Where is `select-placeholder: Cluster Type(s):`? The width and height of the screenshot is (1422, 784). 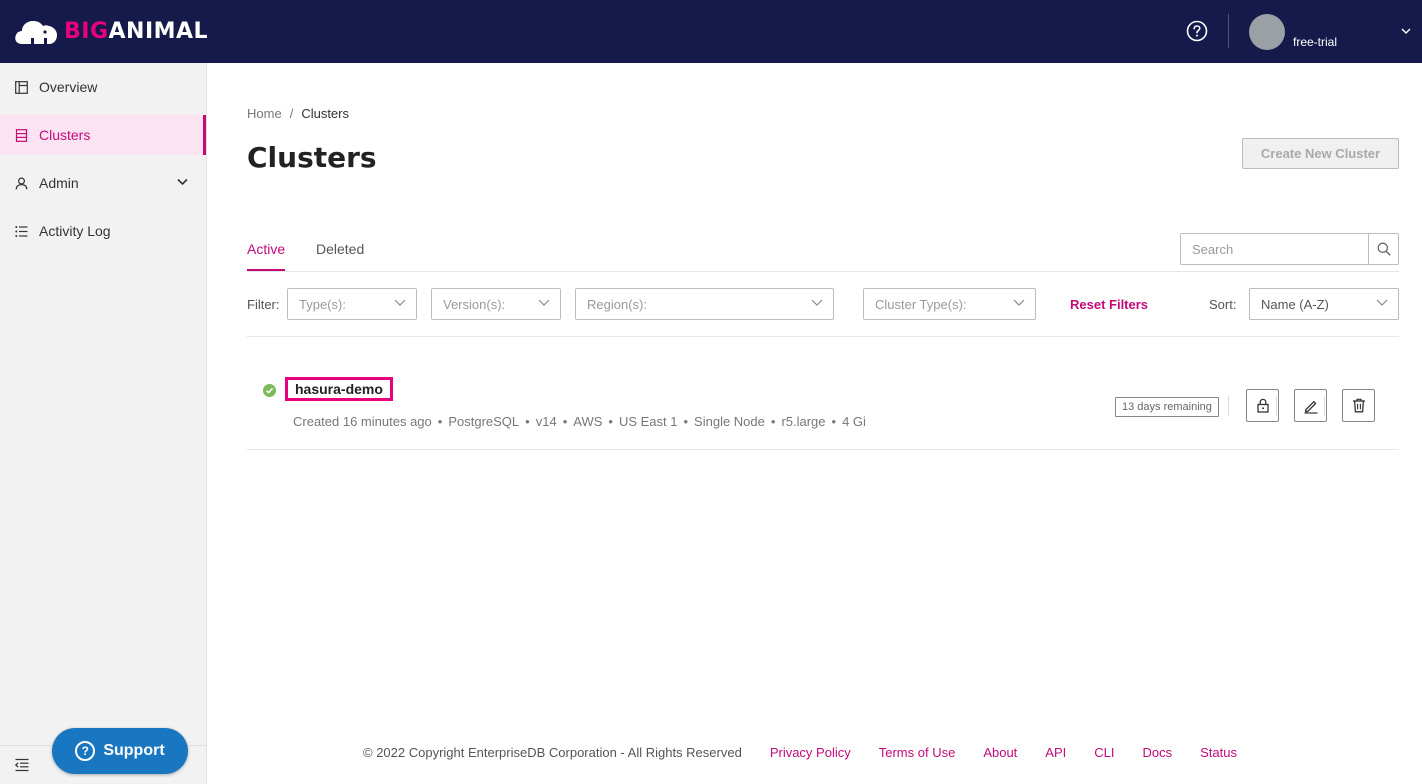
select-placeholder: Cluster Type(s): is located at coordinates (921, 304).